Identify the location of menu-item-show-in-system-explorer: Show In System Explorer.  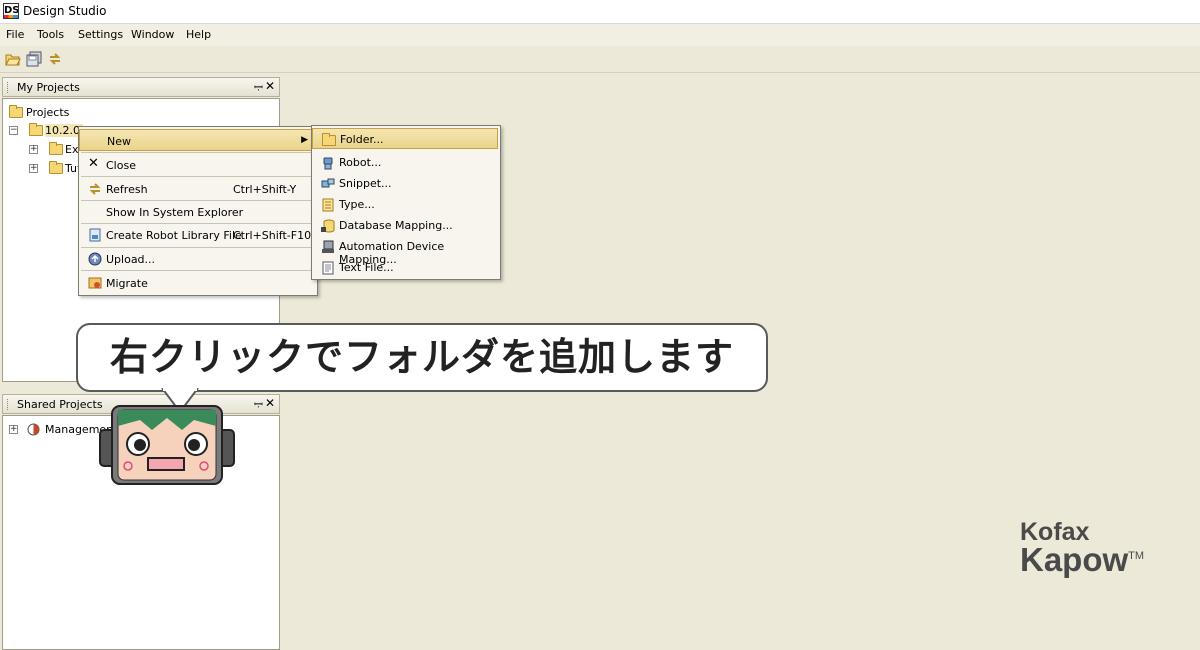
(197, 212).